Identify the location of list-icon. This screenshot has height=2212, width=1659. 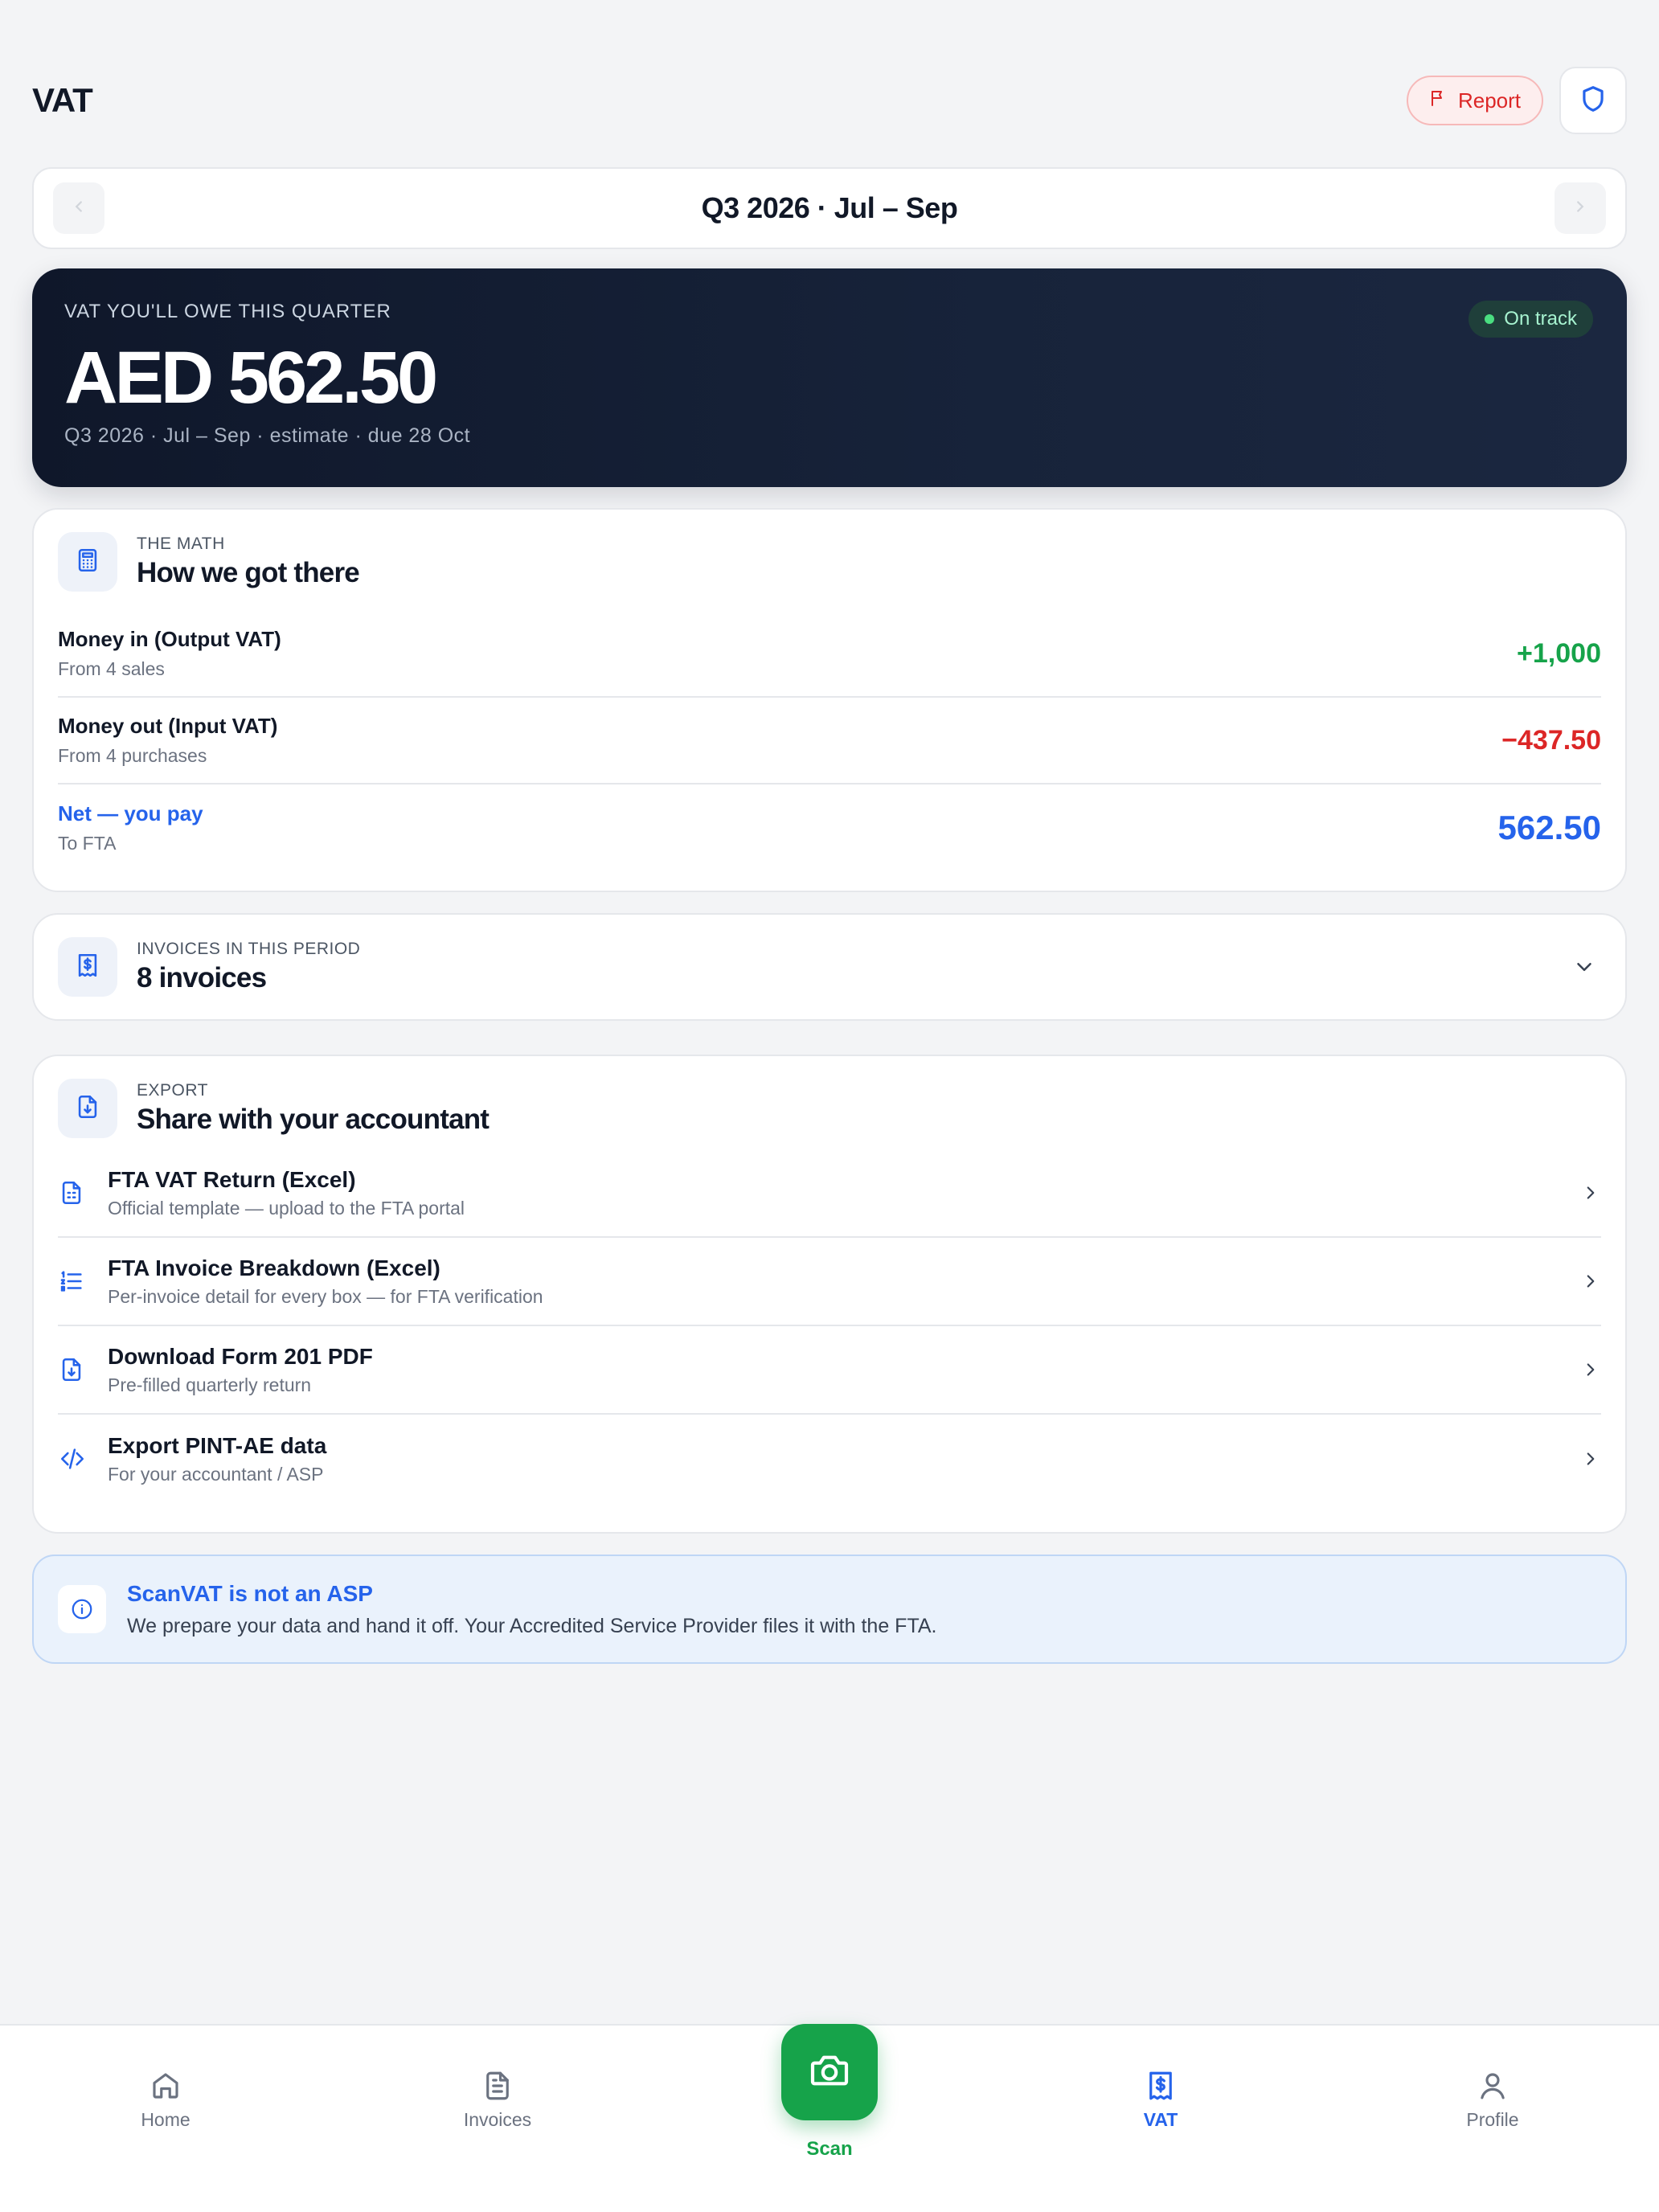
(74, 1281).